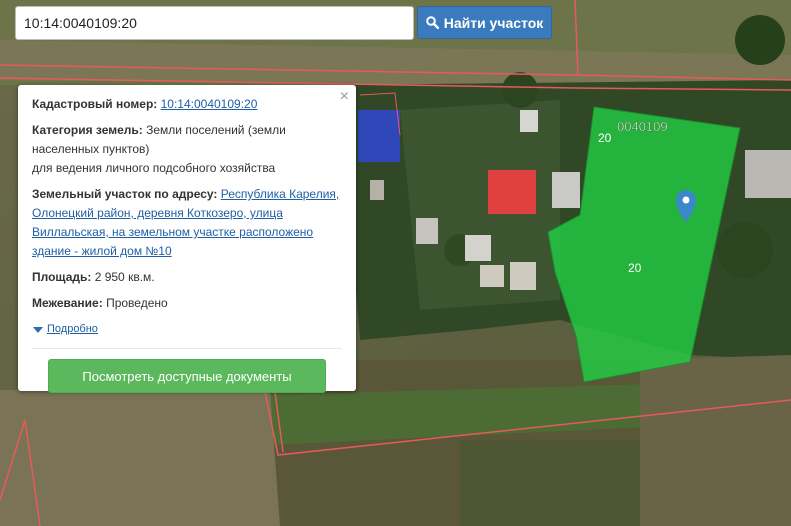 This screenshot has width=791, height=526. Describe the element at coordinates (642, 126) in the screenshot. I see `block-number-label: 0040109` at that location.